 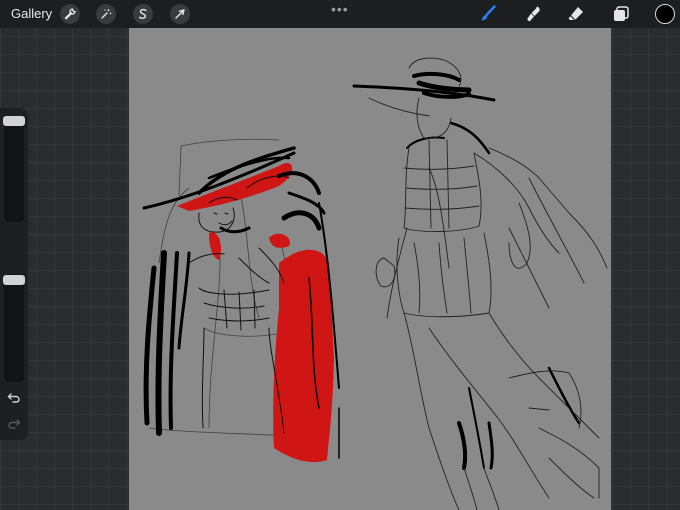 I want to click on actions-button, so click(x=70, y=14).